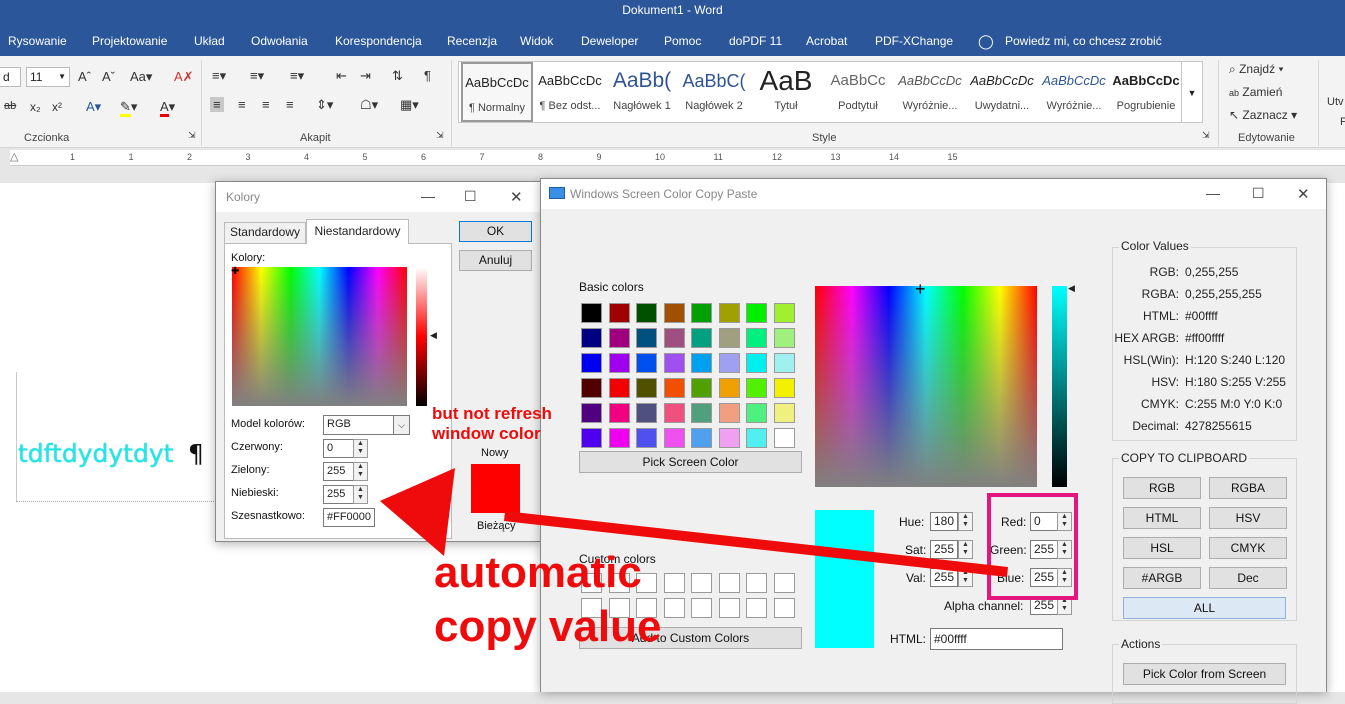 The image size is (1345, 704). What do you see at coordinates (141, 77) in the screenshot?
I see `change-case-icon: Aa▾` at bounding box center [141, 77].